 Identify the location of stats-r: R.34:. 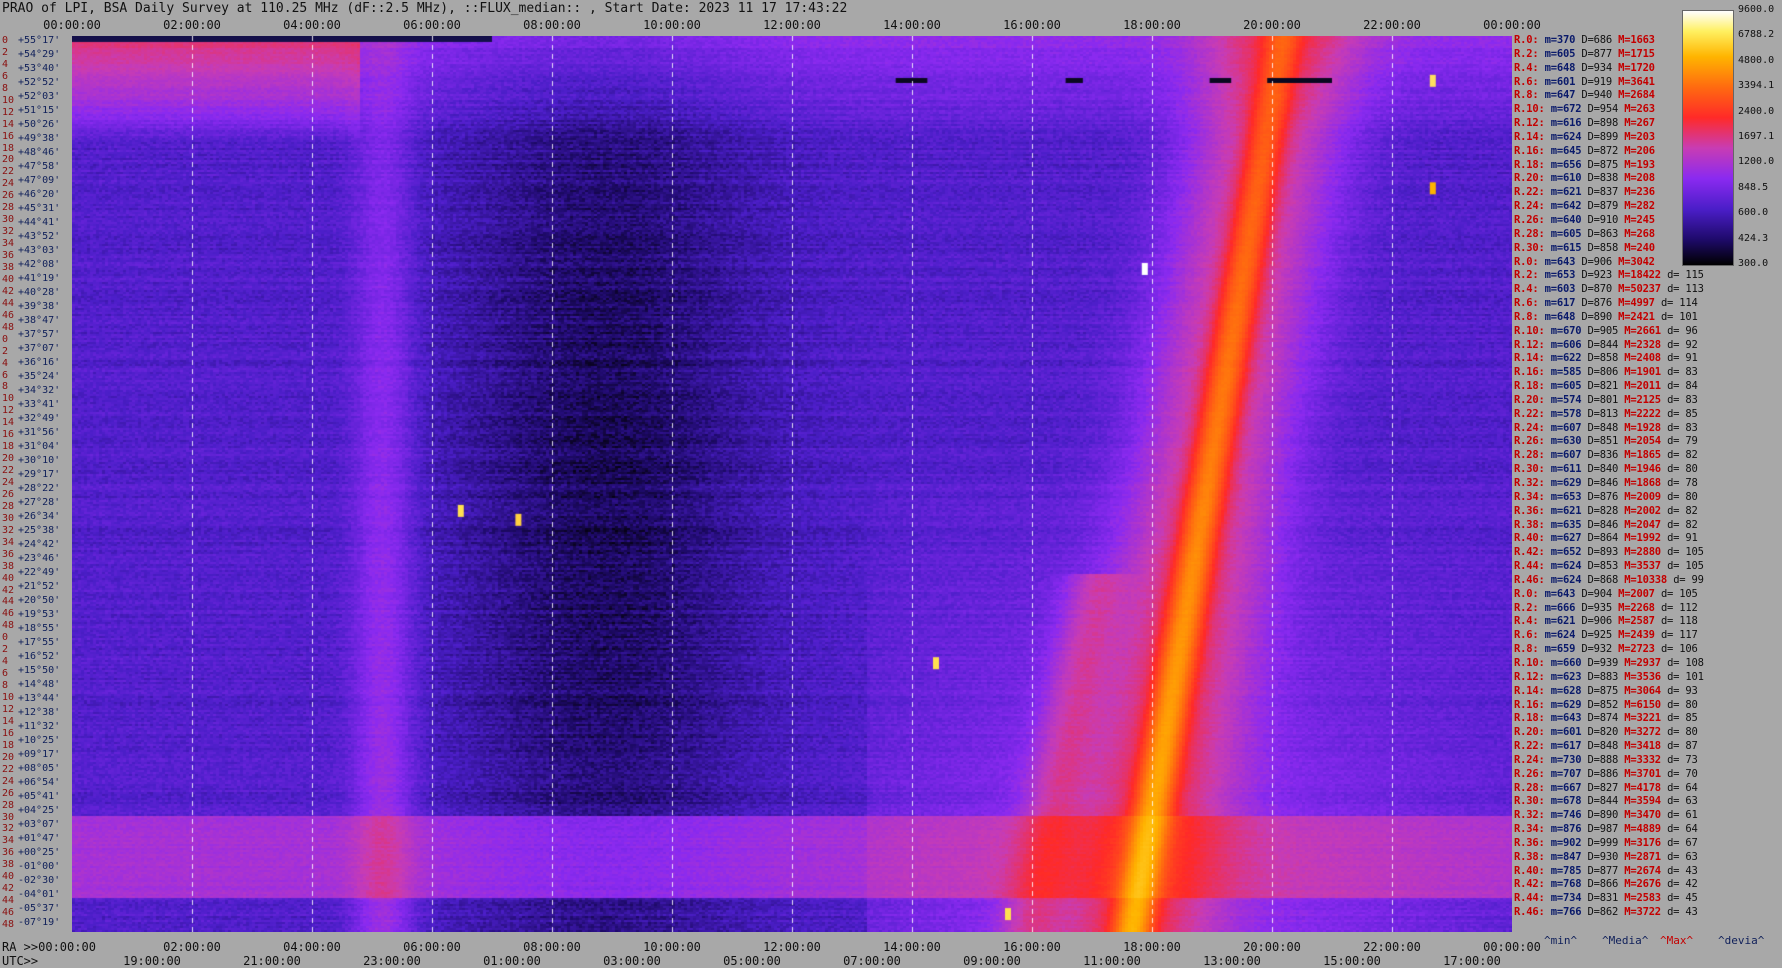
(1532, 496).